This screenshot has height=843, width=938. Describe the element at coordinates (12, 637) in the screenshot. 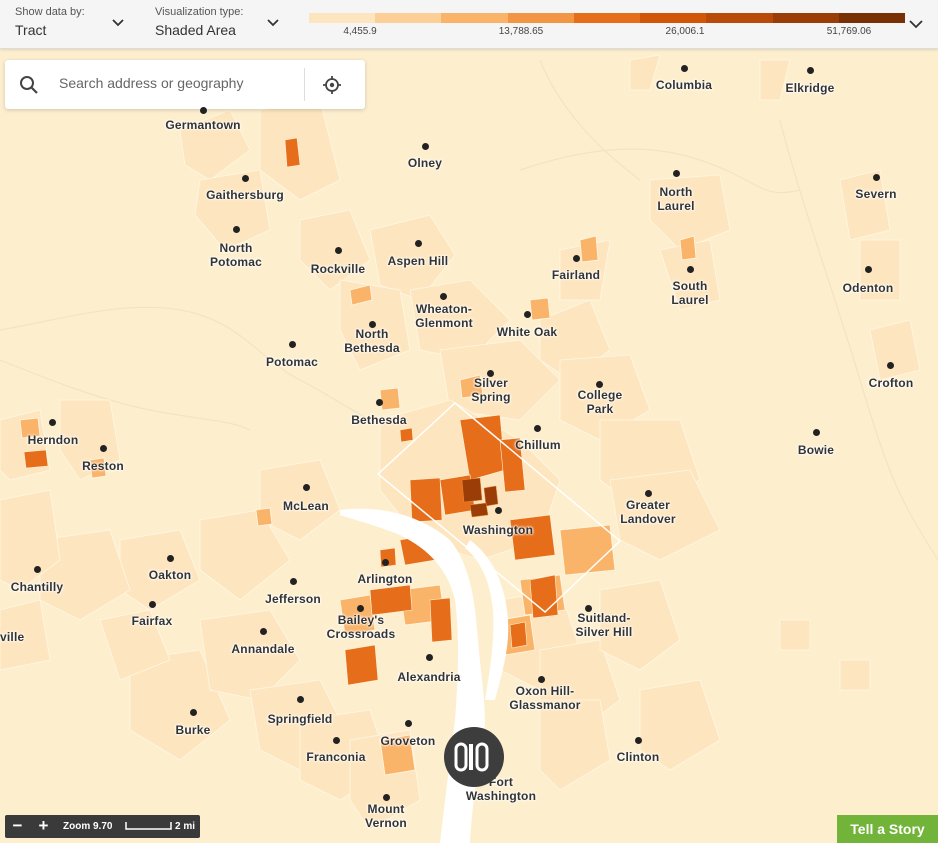

I see `place-label: ville` at that location.